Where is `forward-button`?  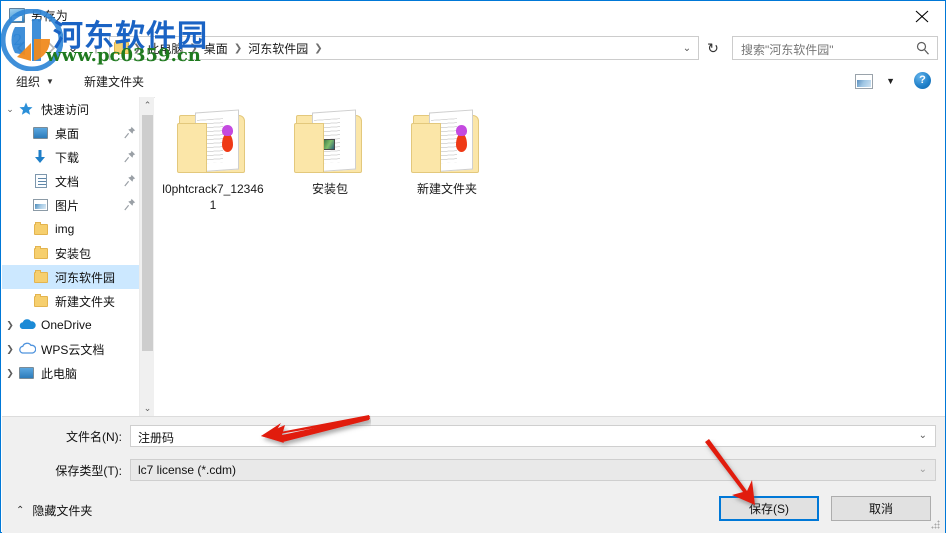
forward-button is located at coordinates (50, 48).